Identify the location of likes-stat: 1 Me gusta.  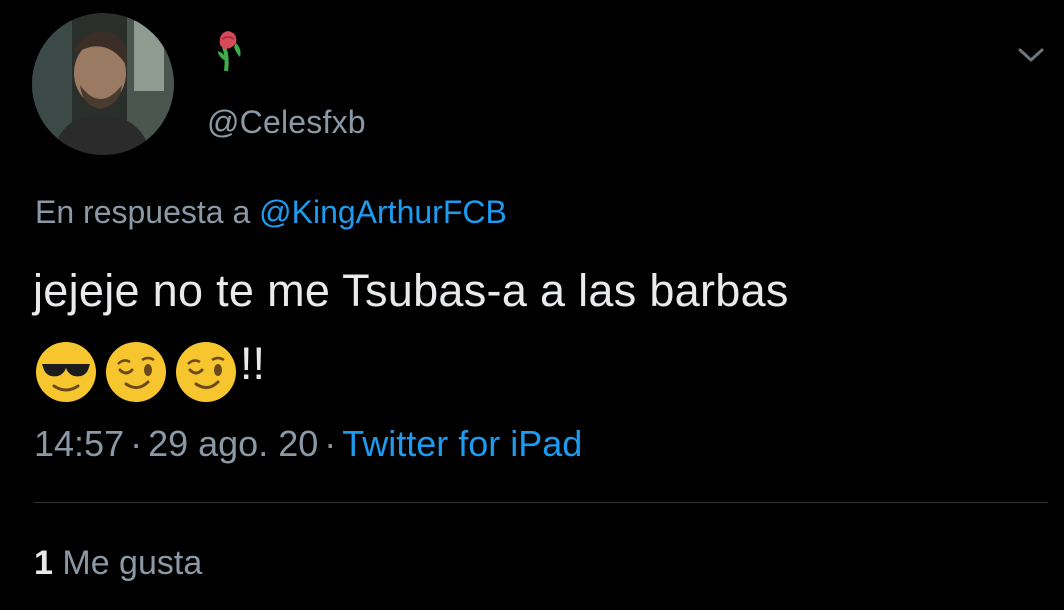
(118, 563).